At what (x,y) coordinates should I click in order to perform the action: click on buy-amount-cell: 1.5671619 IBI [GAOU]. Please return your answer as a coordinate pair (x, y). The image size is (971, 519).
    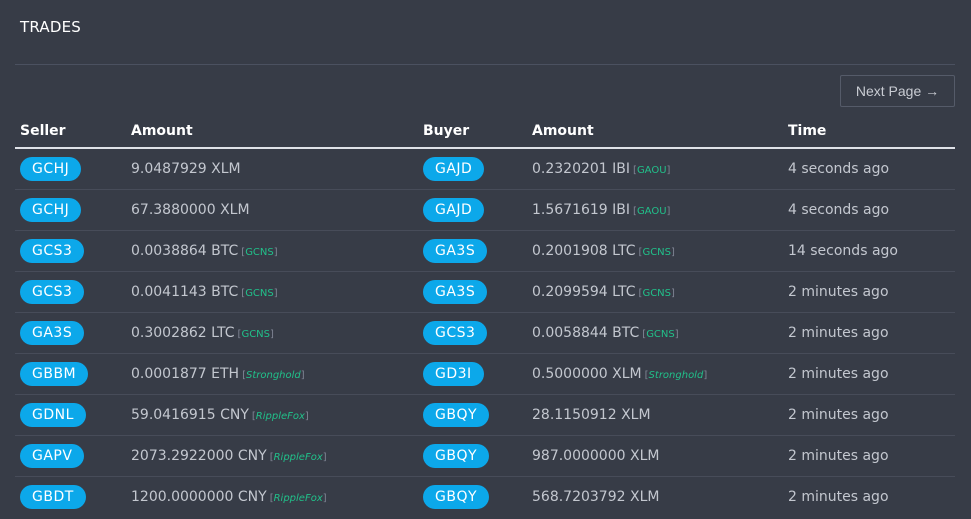
    Looking at the image, I should click on (655, 210).